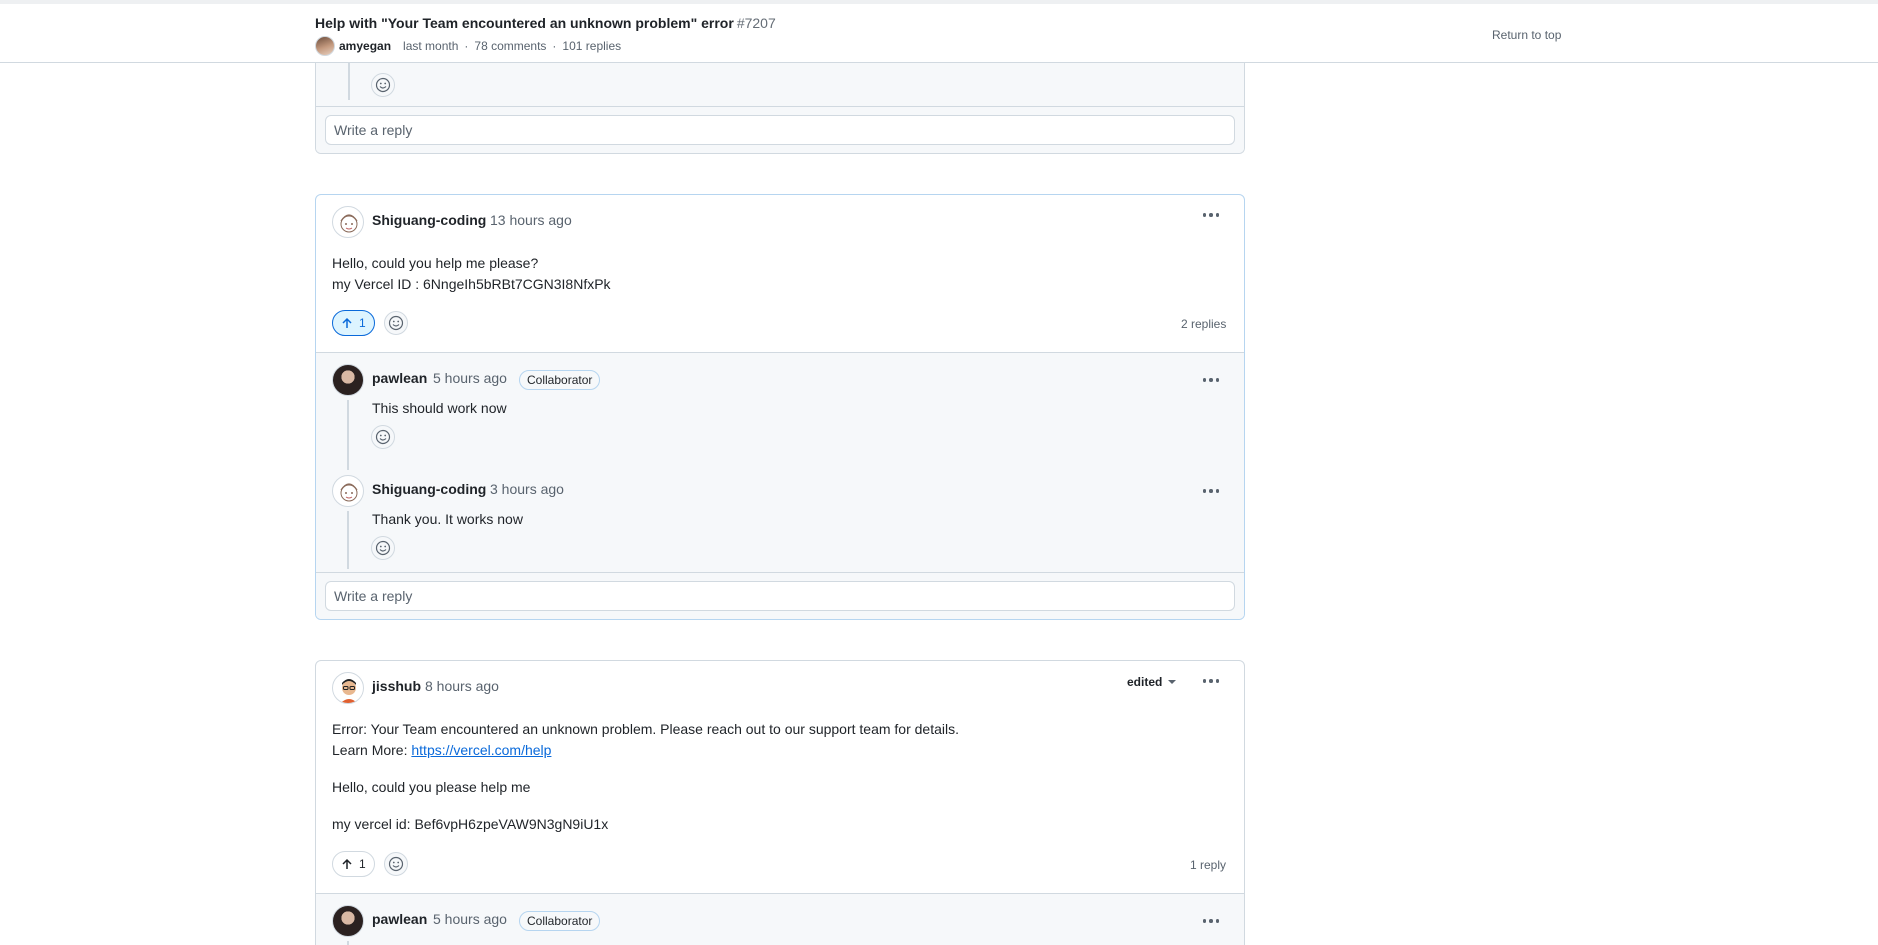 The width and height of the screenshot is (1878, 945). Describe the element at coordinates (592, 46) in the screenshot. I see `reply-total: 101 replies` at that location.